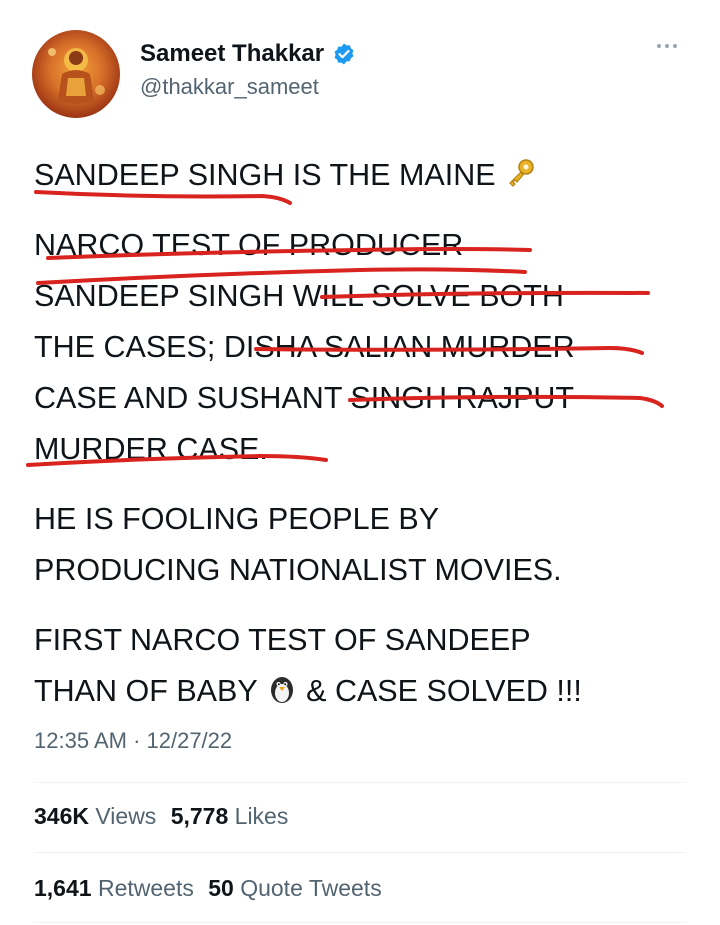 The image size is (720, 925). I want to click on author-name-row: Sameet Thakkar, so click(248, 54).